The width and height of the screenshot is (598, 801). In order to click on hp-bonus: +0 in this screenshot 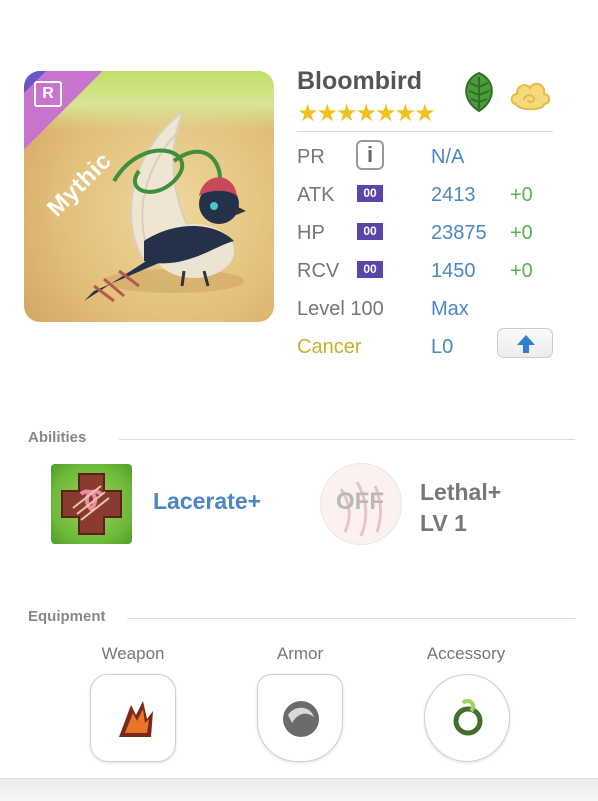, I will do `click(521, 233)`.